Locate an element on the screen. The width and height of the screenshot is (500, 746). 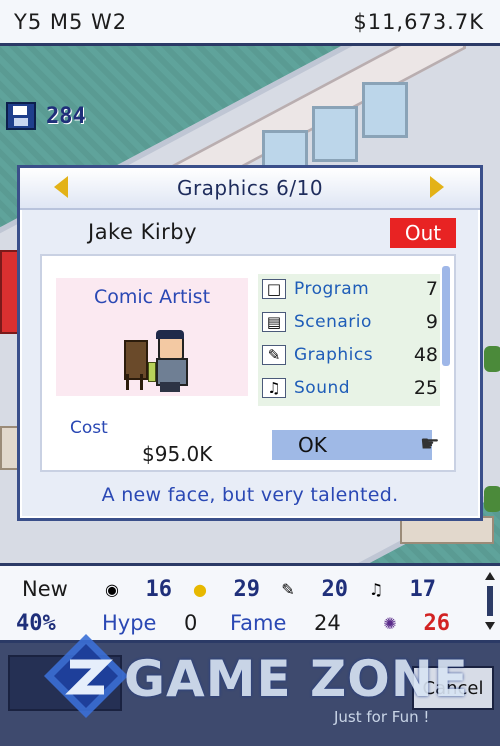
funds-display: $11,673.7K is located at coordinates (418, 21).